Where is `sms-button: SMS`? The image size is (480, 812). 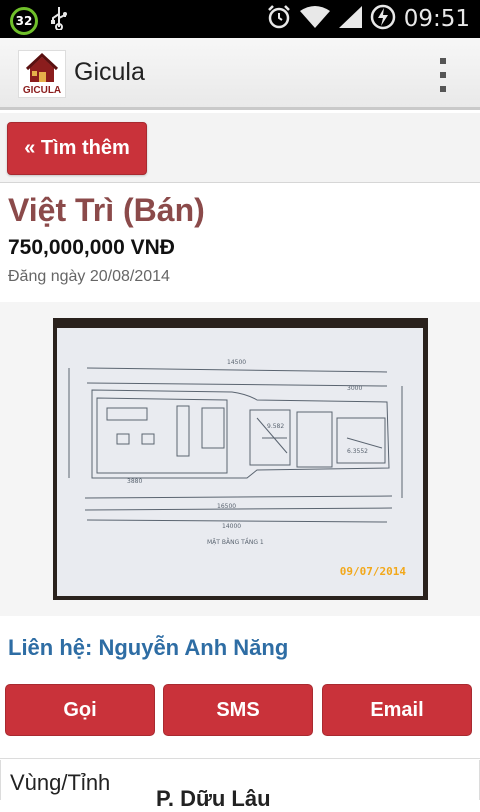 sms-button: SMS is located at coordinates (238, 710).